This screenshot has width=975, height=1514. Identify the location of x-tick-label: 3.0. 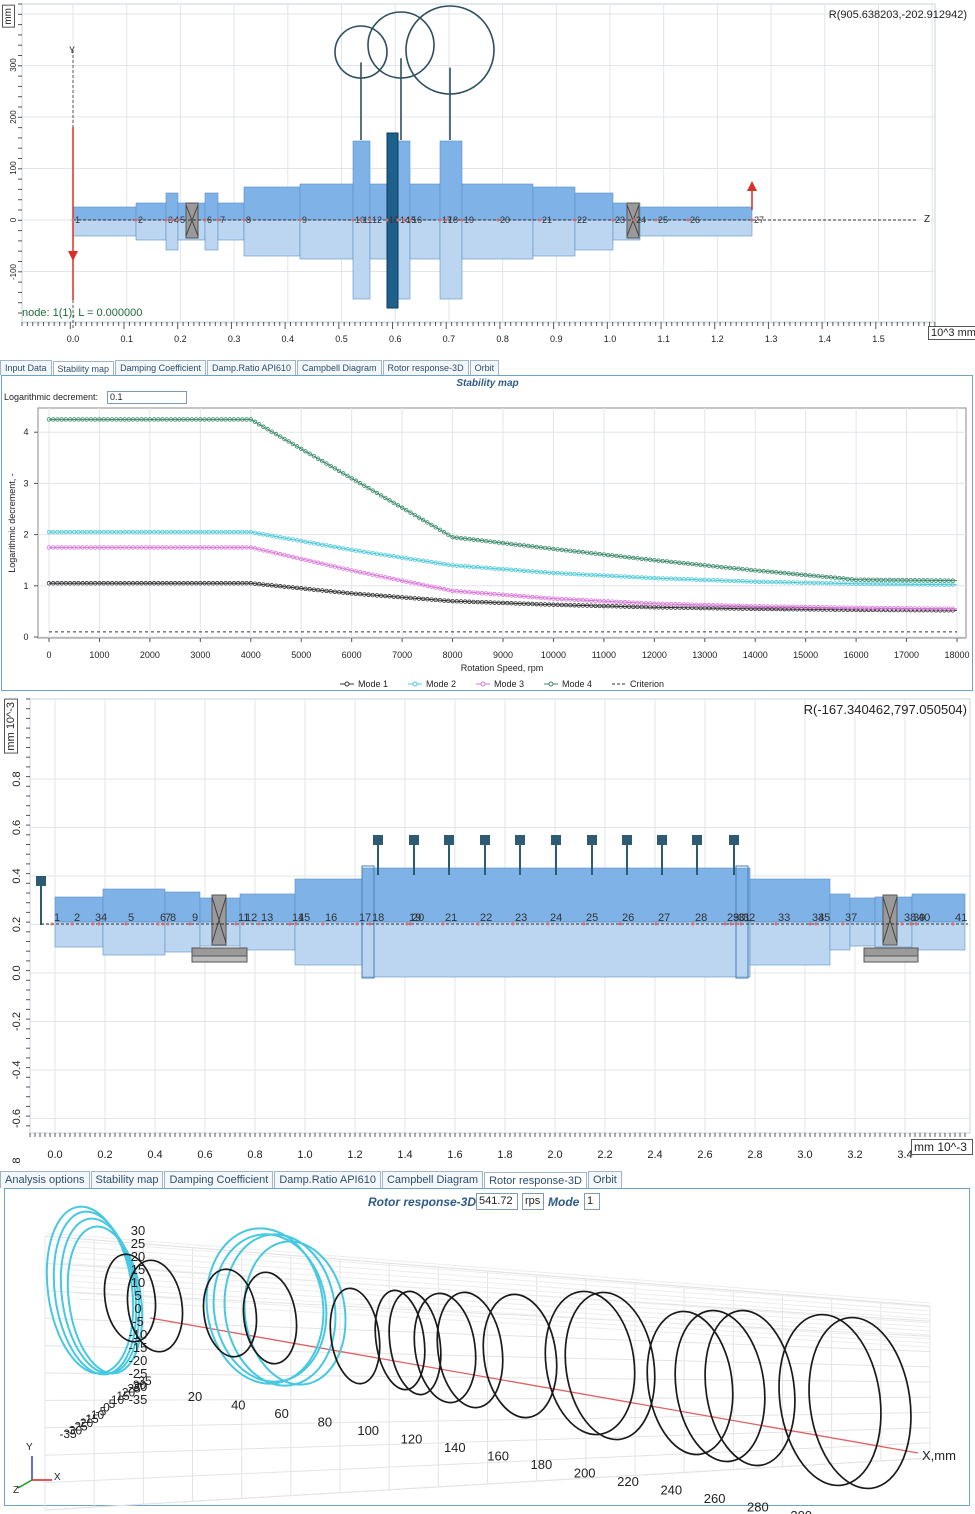
(804, 1155).